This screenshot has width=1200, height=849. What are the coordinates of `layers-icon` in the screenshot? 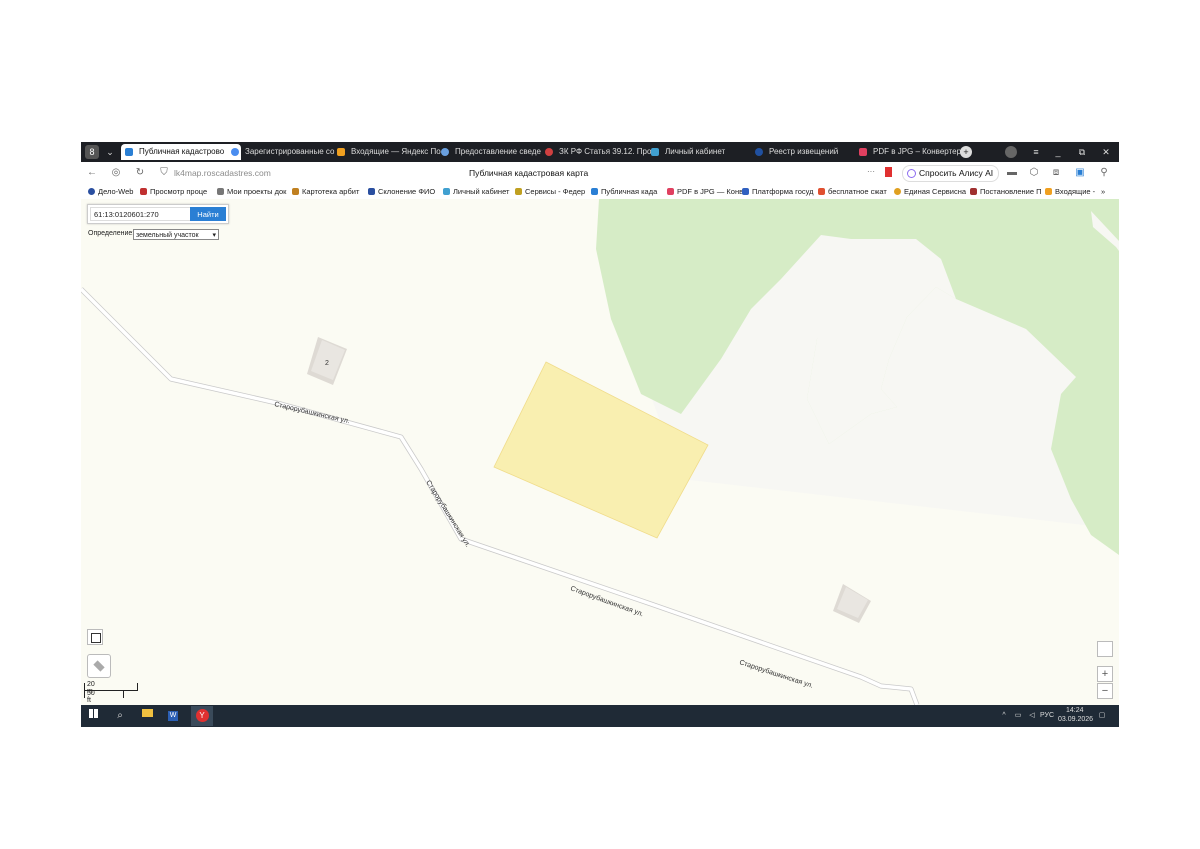 It's located at (99, 666).